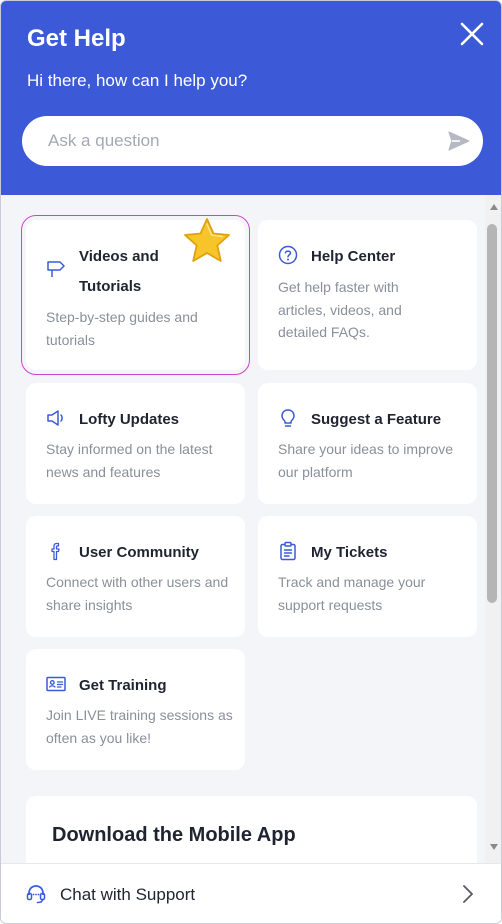 This screenshot has width=502, height=924. I want to click on headset-icon, so click(36, 894).